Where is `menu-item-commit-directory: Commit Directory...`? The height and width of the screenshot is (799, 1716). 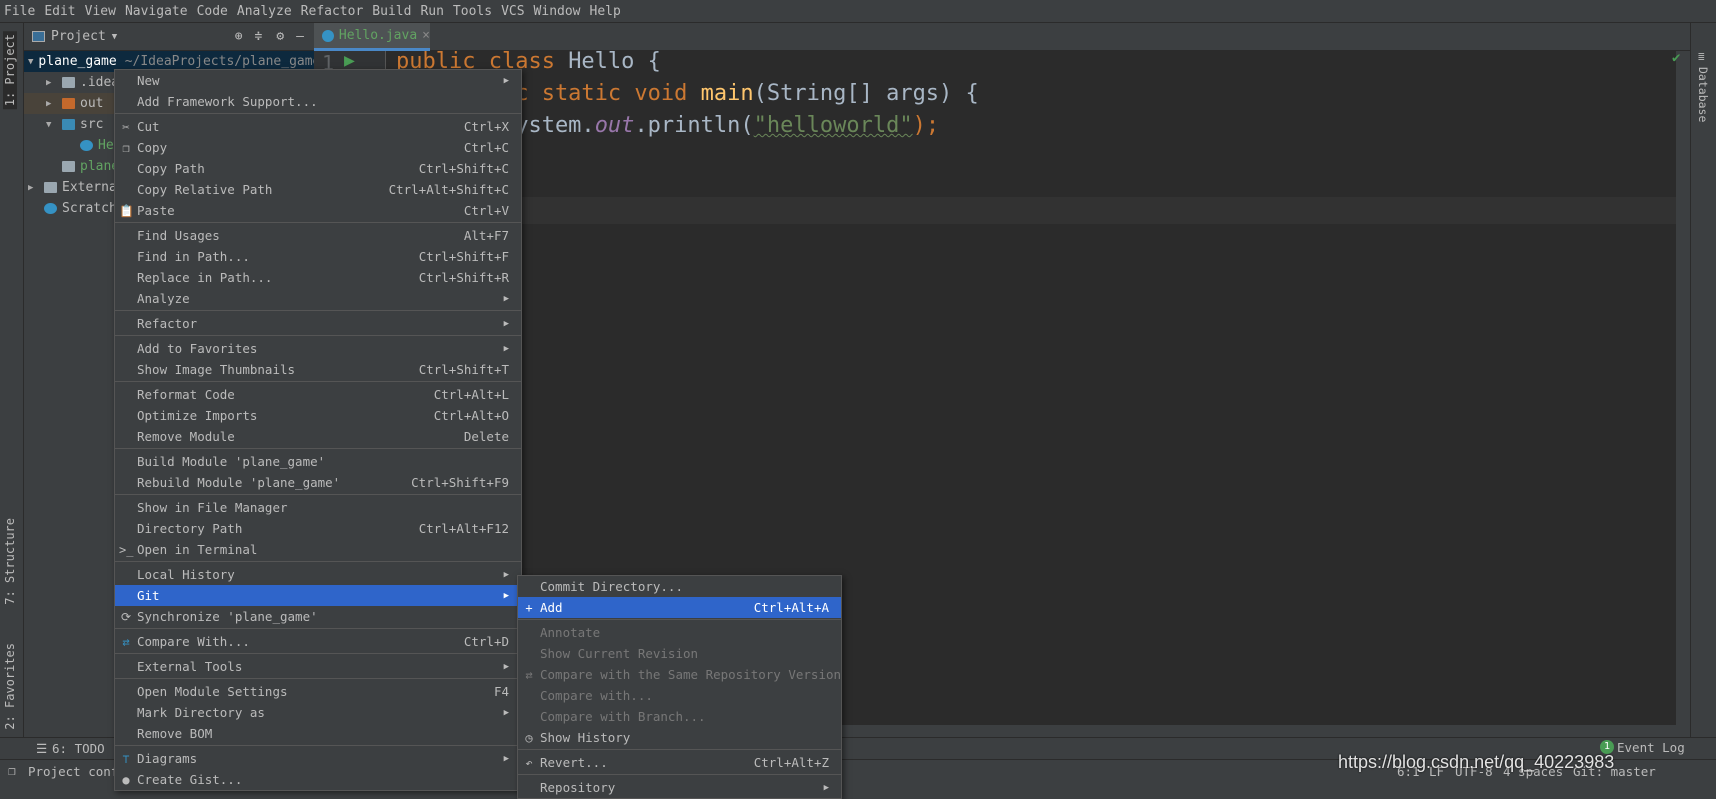
menu-item-commit-directory: Commit Directory... is located at coordinates (679, 586).